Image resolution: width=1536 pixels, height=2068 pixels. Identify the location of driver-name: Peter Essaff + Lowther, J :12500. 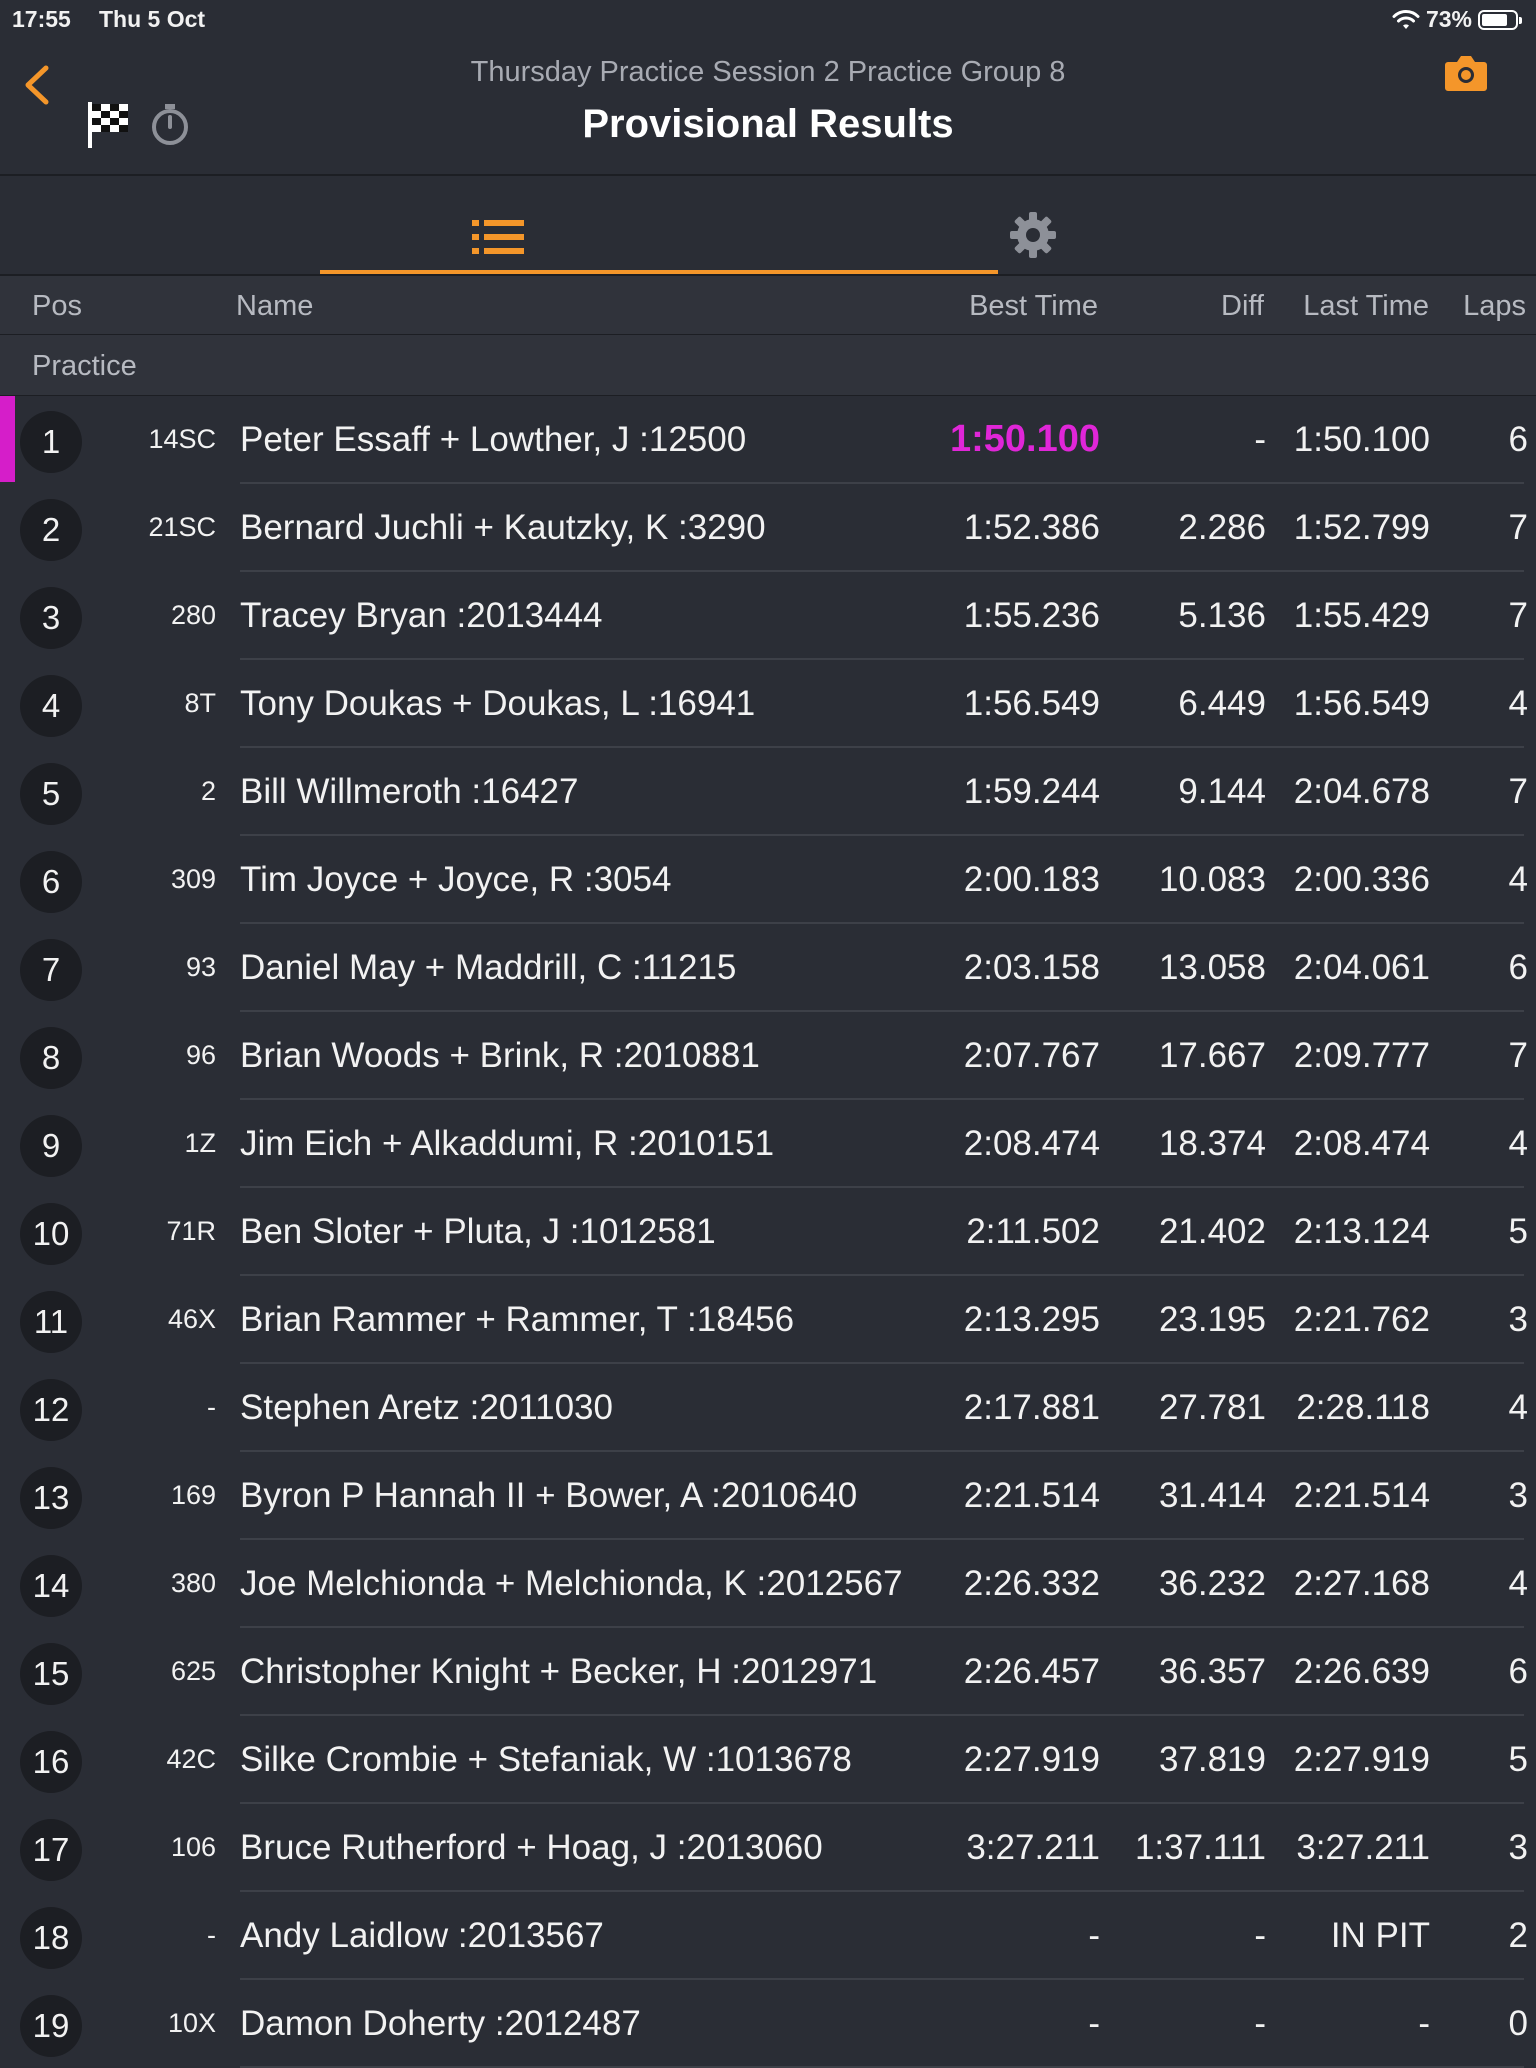
(493, 439).